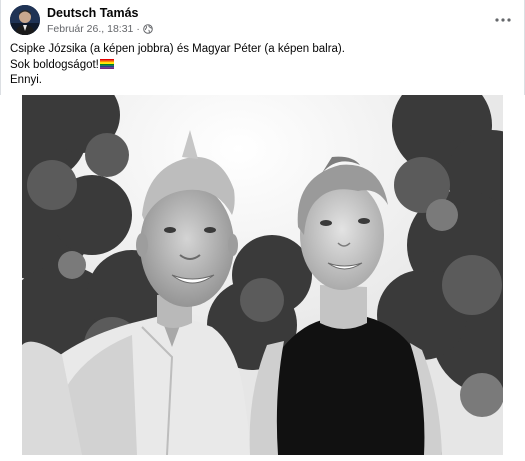 The image size is (525, 461). I want to click on post-text-line-2: Sok boldogságot!, so click(262, 66).